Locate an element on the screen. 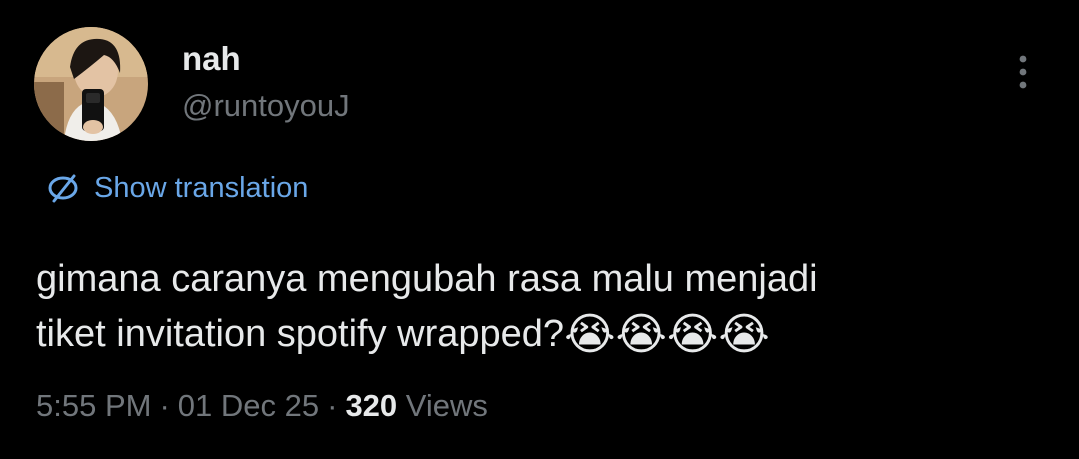  show-translation-link: Show translation is located at coordinates (176, 188).